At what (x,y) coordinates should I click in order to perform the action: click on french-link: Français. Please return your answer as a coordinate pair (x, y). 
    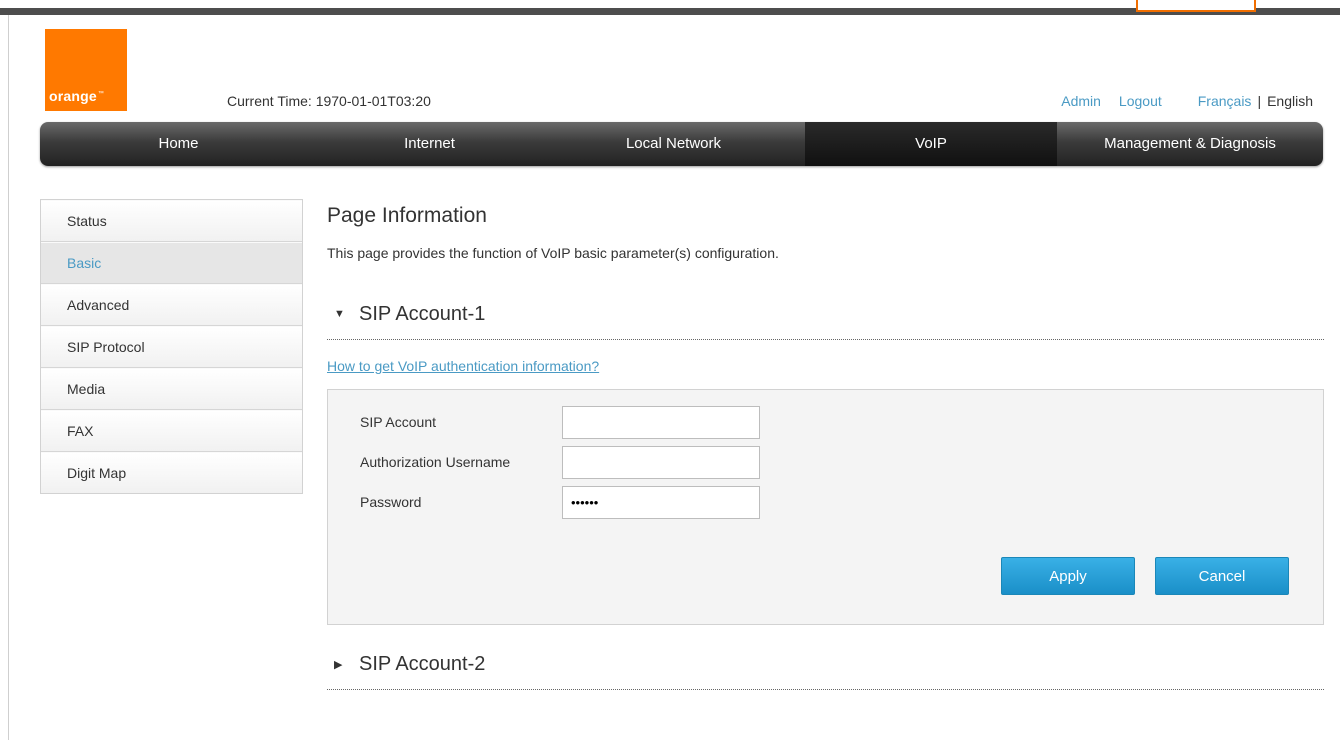
    Looking at the image, I should click on (1225, 101).